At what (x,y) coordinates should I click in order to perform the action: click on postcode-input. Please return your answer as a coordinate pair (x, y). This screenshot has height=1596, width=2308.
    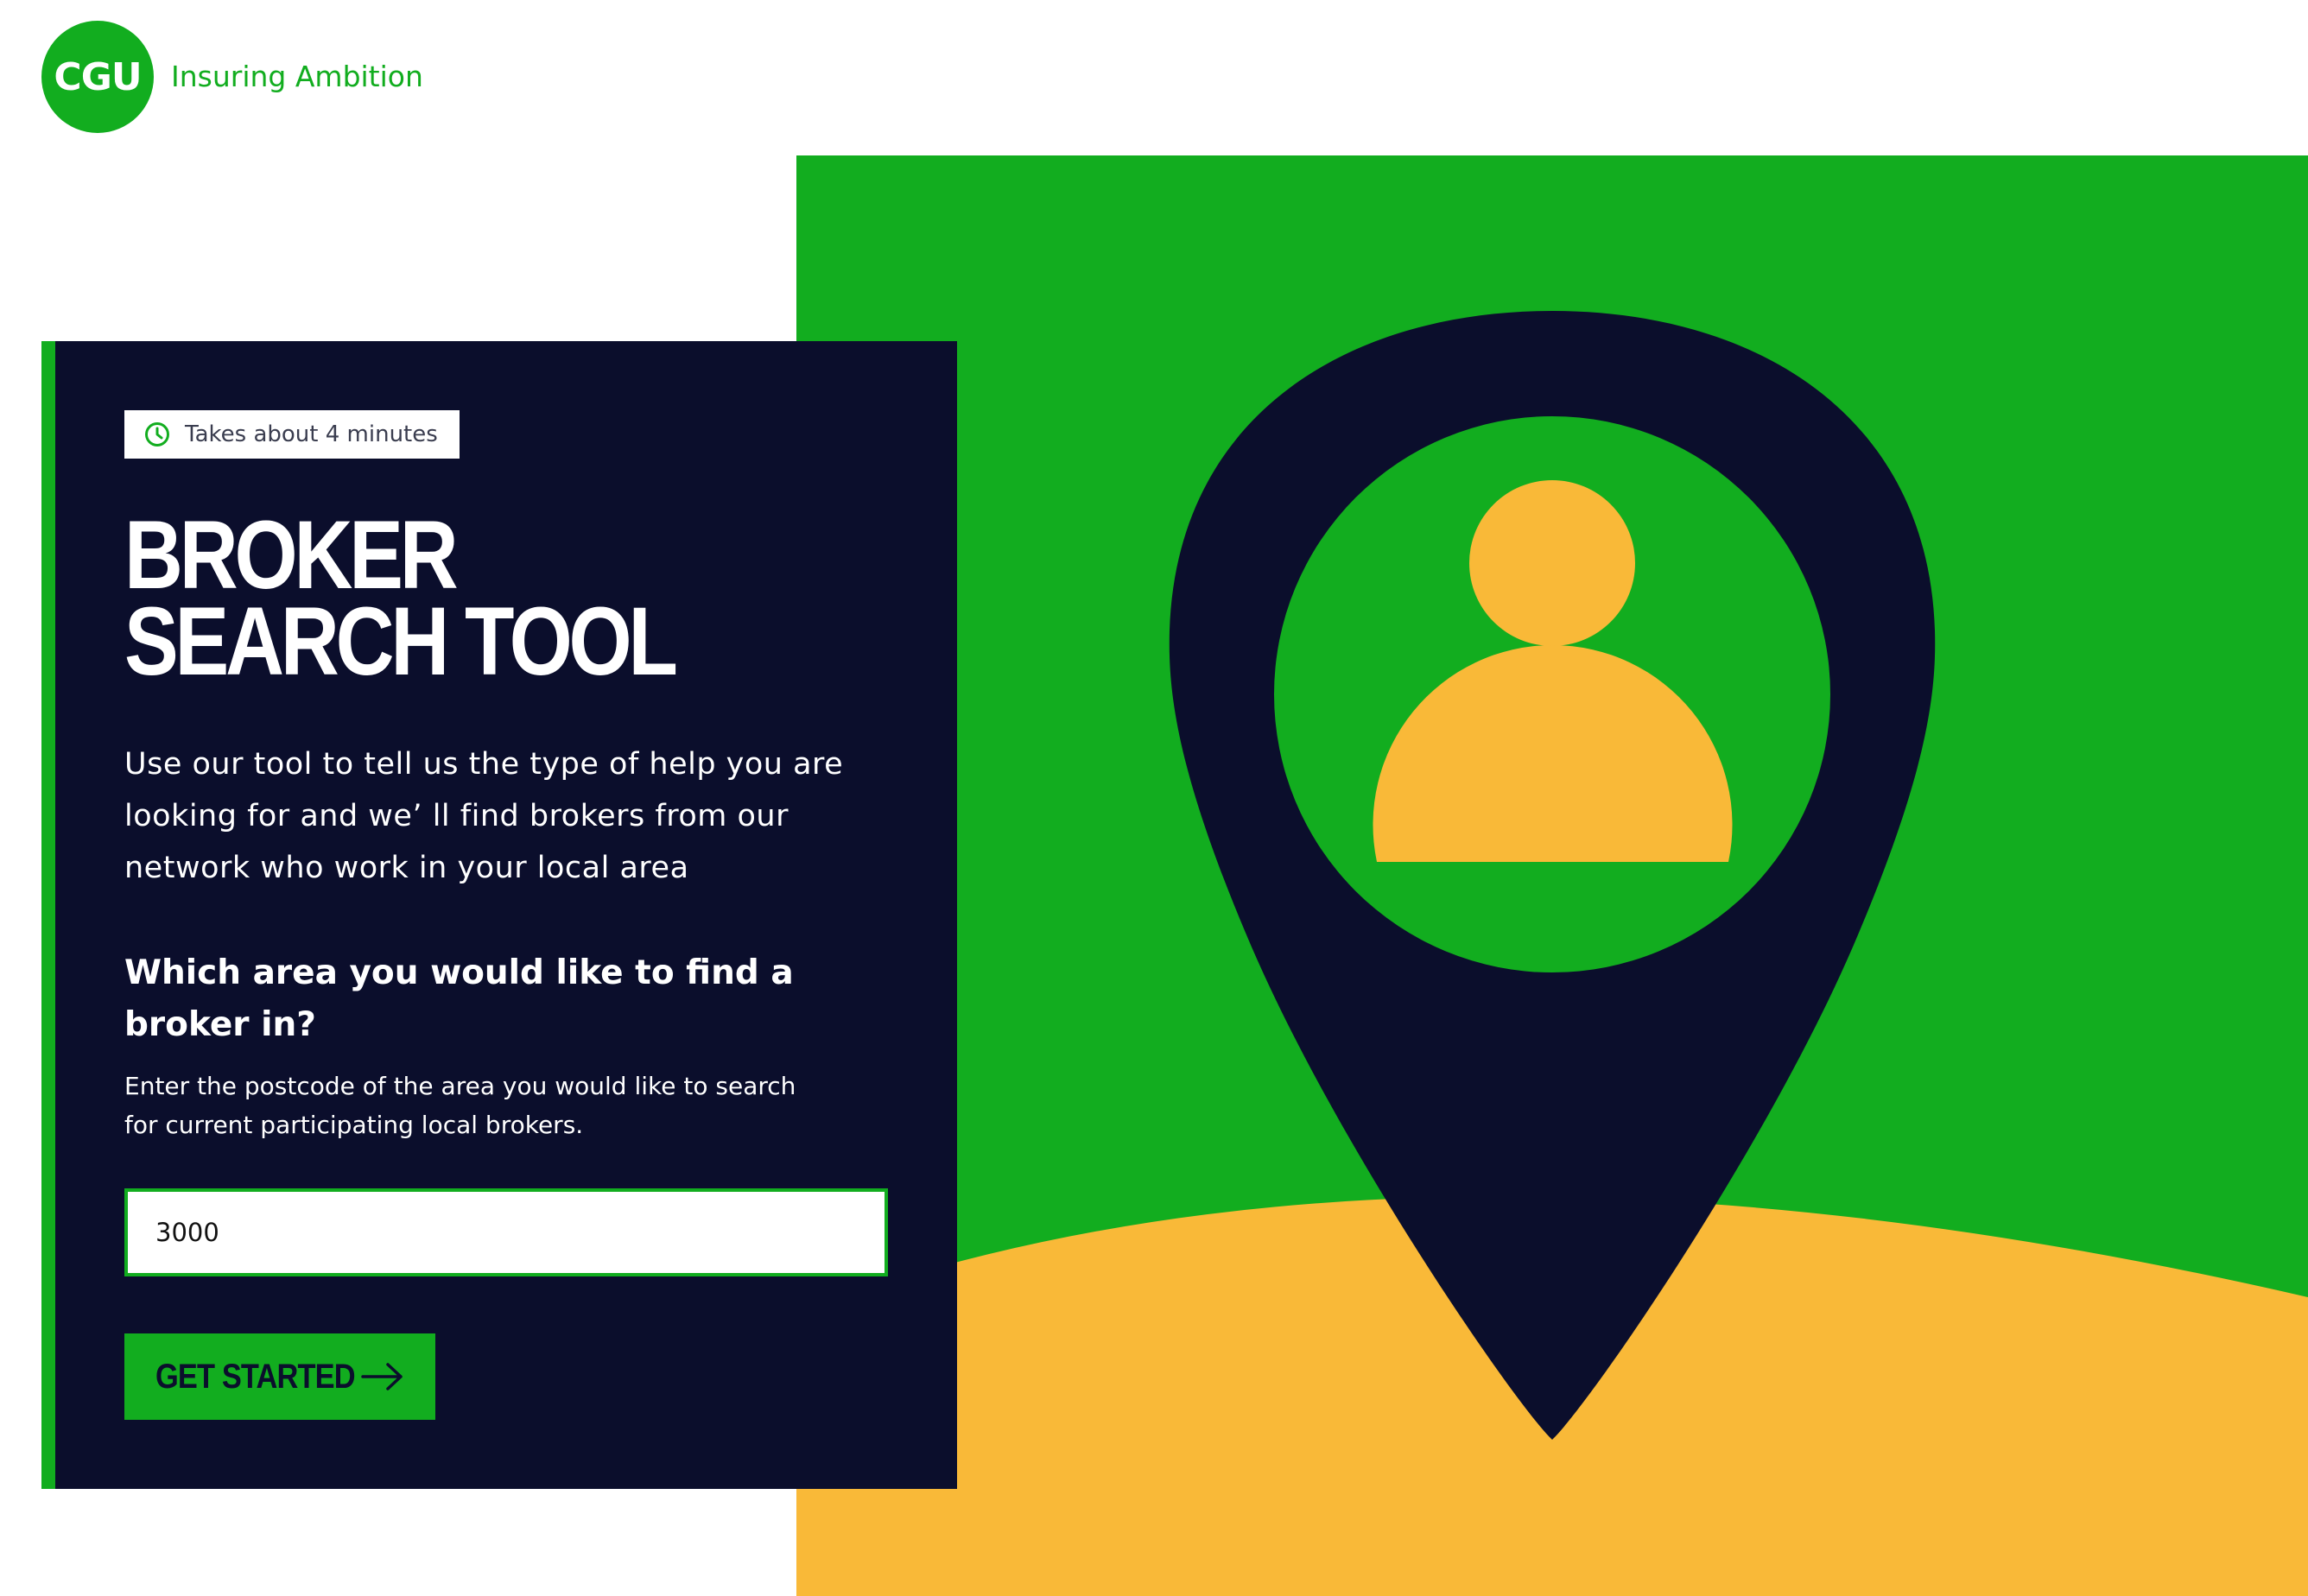
    Looking at the image, I should click on (506, 1232).